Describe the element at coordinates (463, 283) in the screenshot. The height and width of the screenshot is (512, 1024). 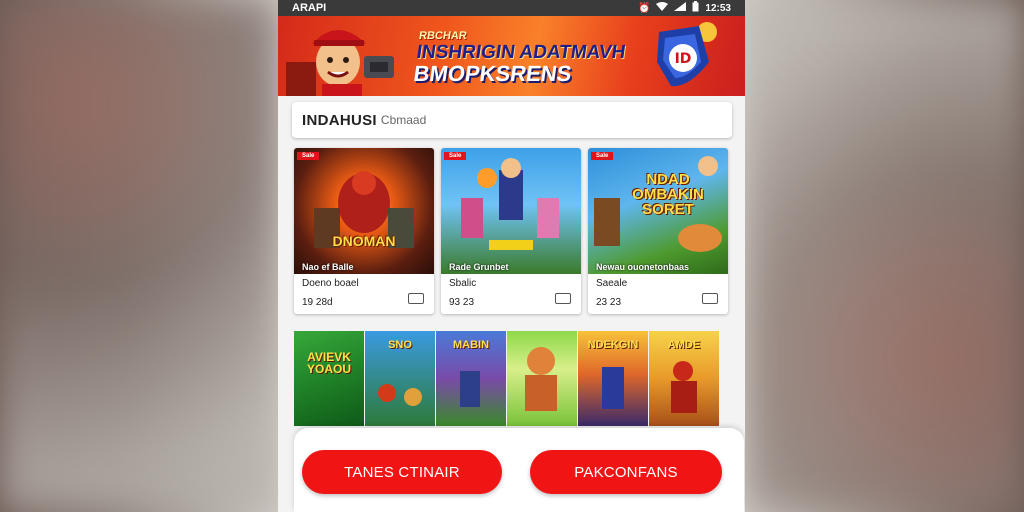
I see `game-name: Sbalic` at that location.